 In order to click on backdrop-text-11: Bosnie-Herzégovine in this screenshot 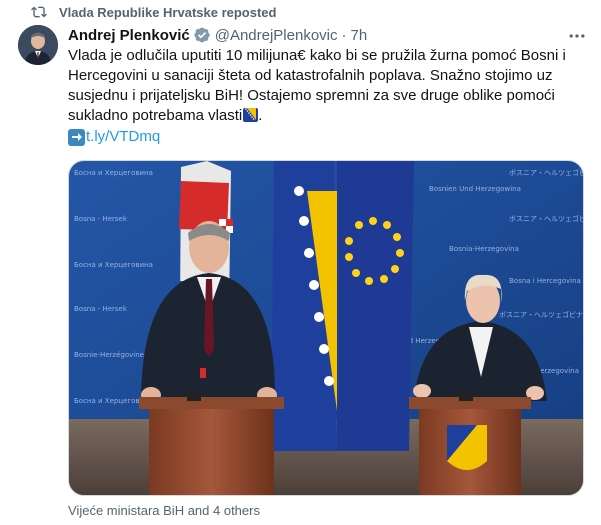, I will do `click(109, 355)`.